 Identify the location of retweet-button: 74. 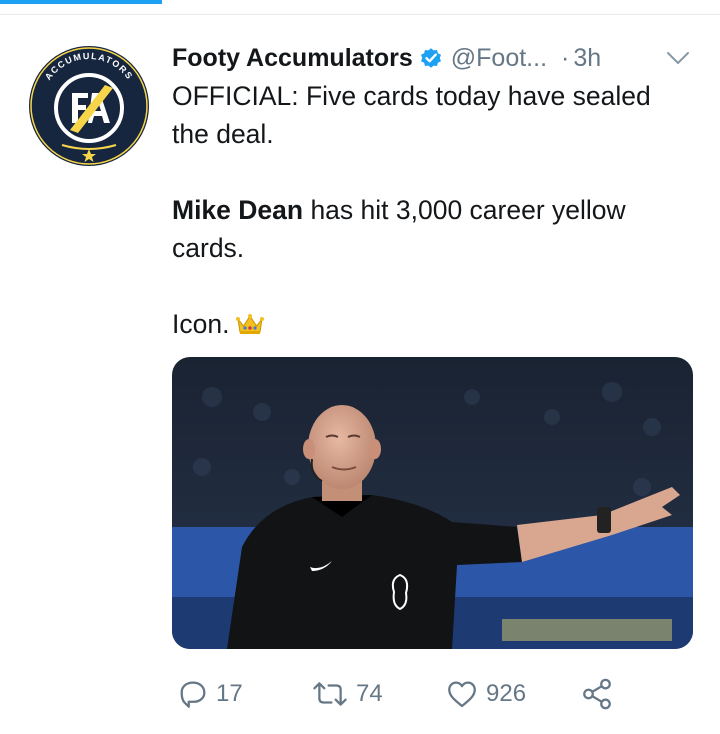
(346, 694).